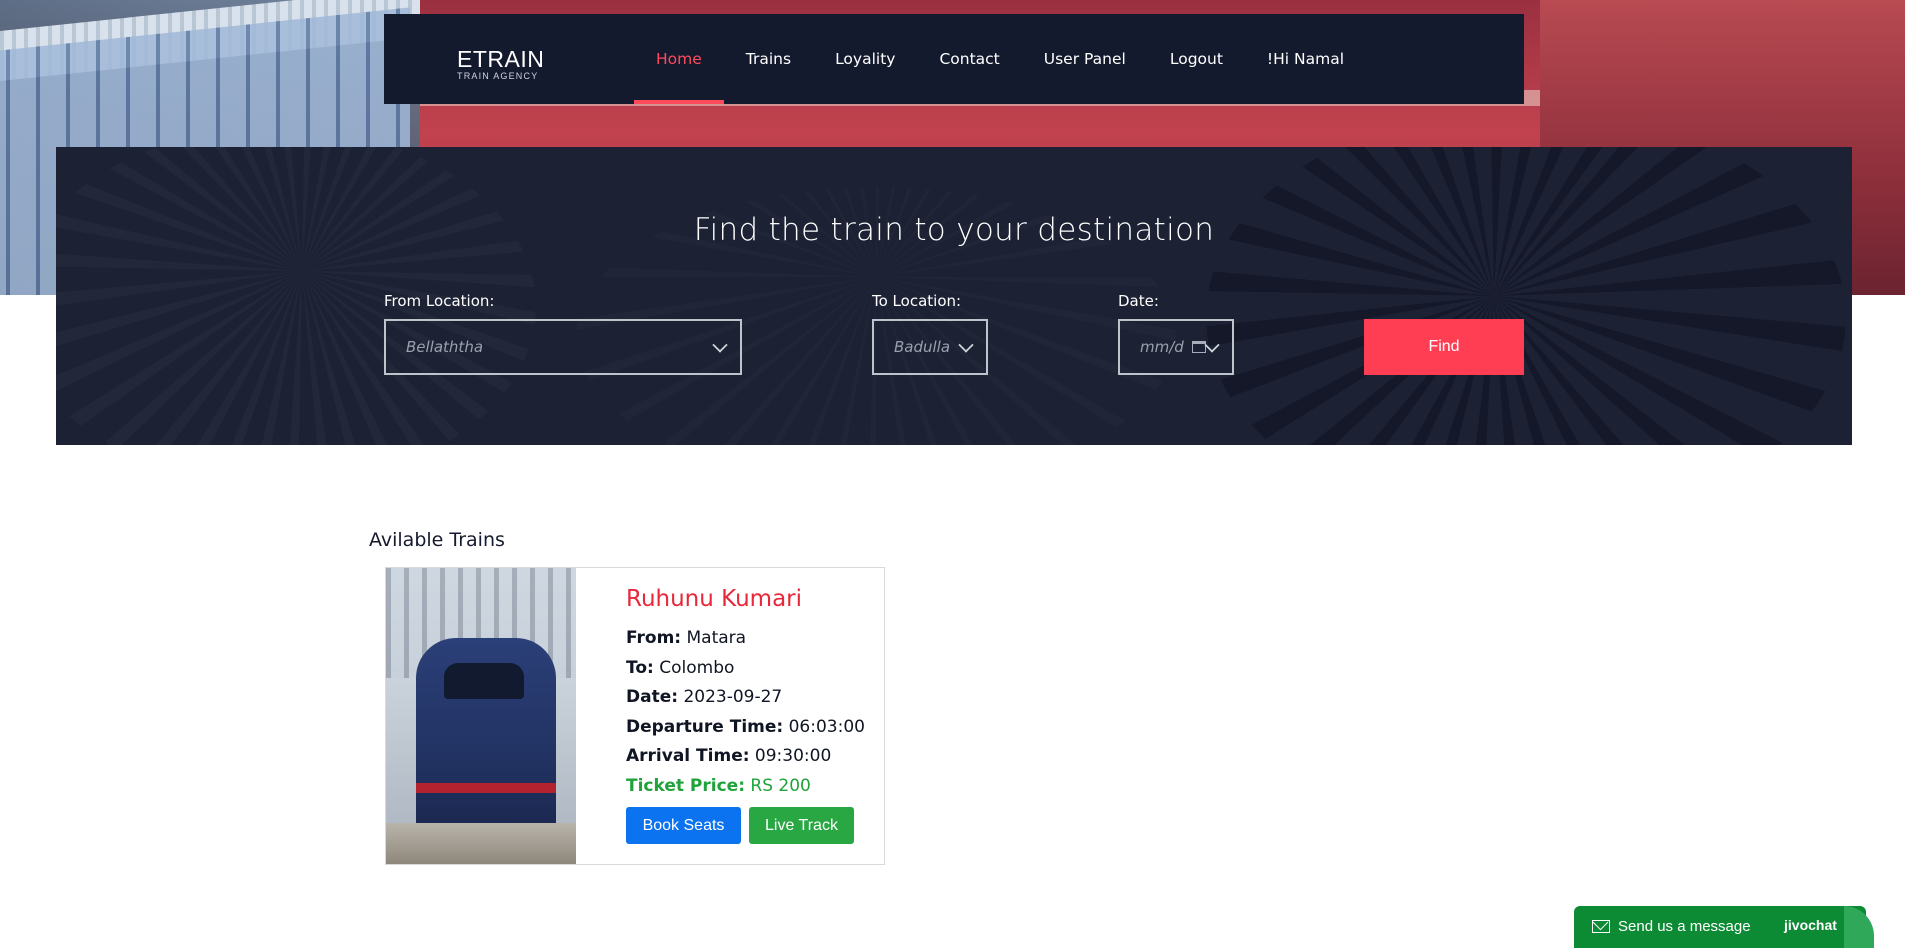 The image size is (1905, 948). What do you see at coordinates (1085, 59) in the screenshot?
I see `nav-item-user-panel: User Panel` at bounding box center [1085, 59].